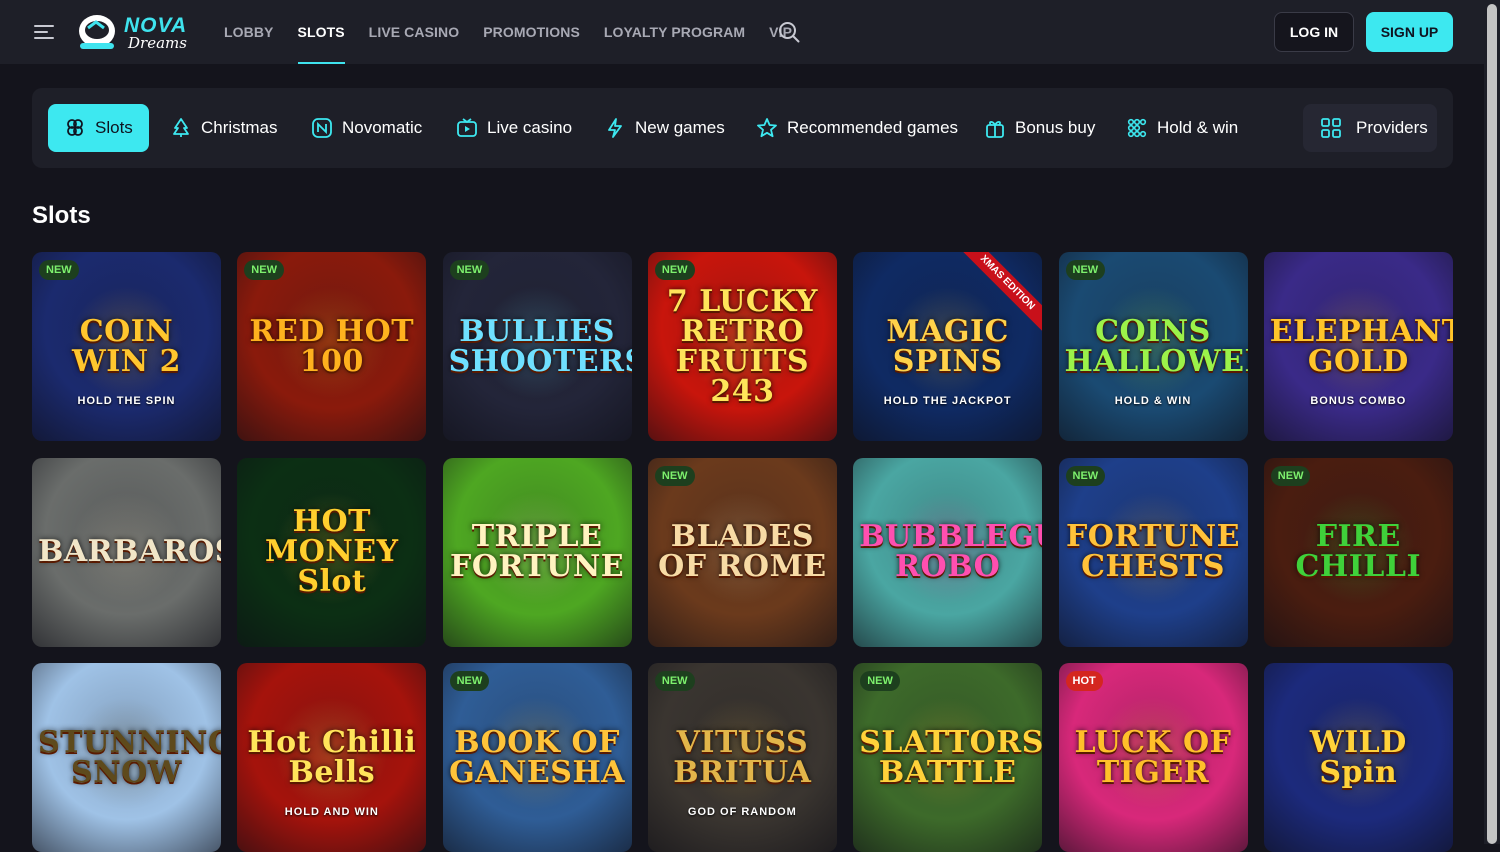 The height and width of the screenshot is (852, 1500). Describe the element at coordinates (157, 43) in the screenshot. I see `logo-text-dreams: Dreams` at that location.